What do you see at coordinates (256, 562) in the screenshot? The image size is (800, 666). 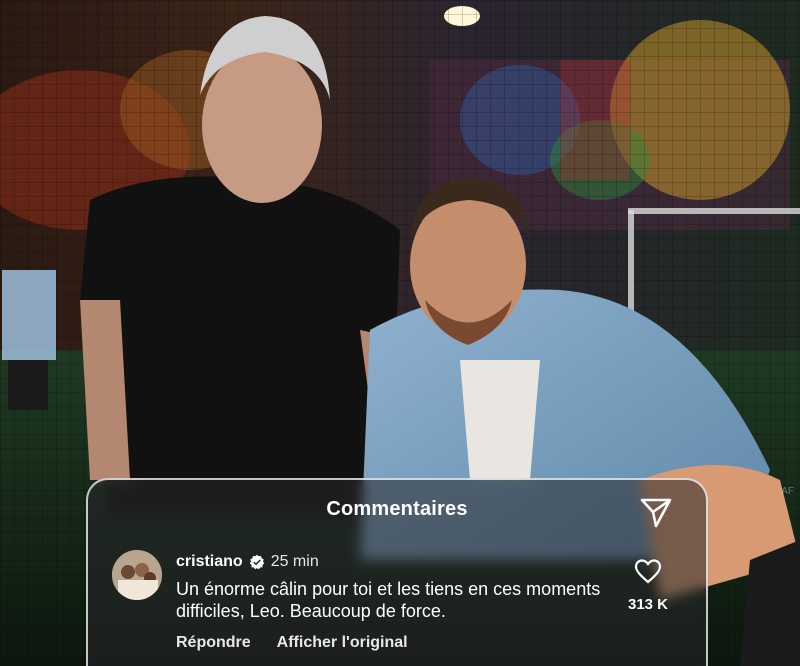 I see `verified-badge-icon` at bounding box center [256, 562].